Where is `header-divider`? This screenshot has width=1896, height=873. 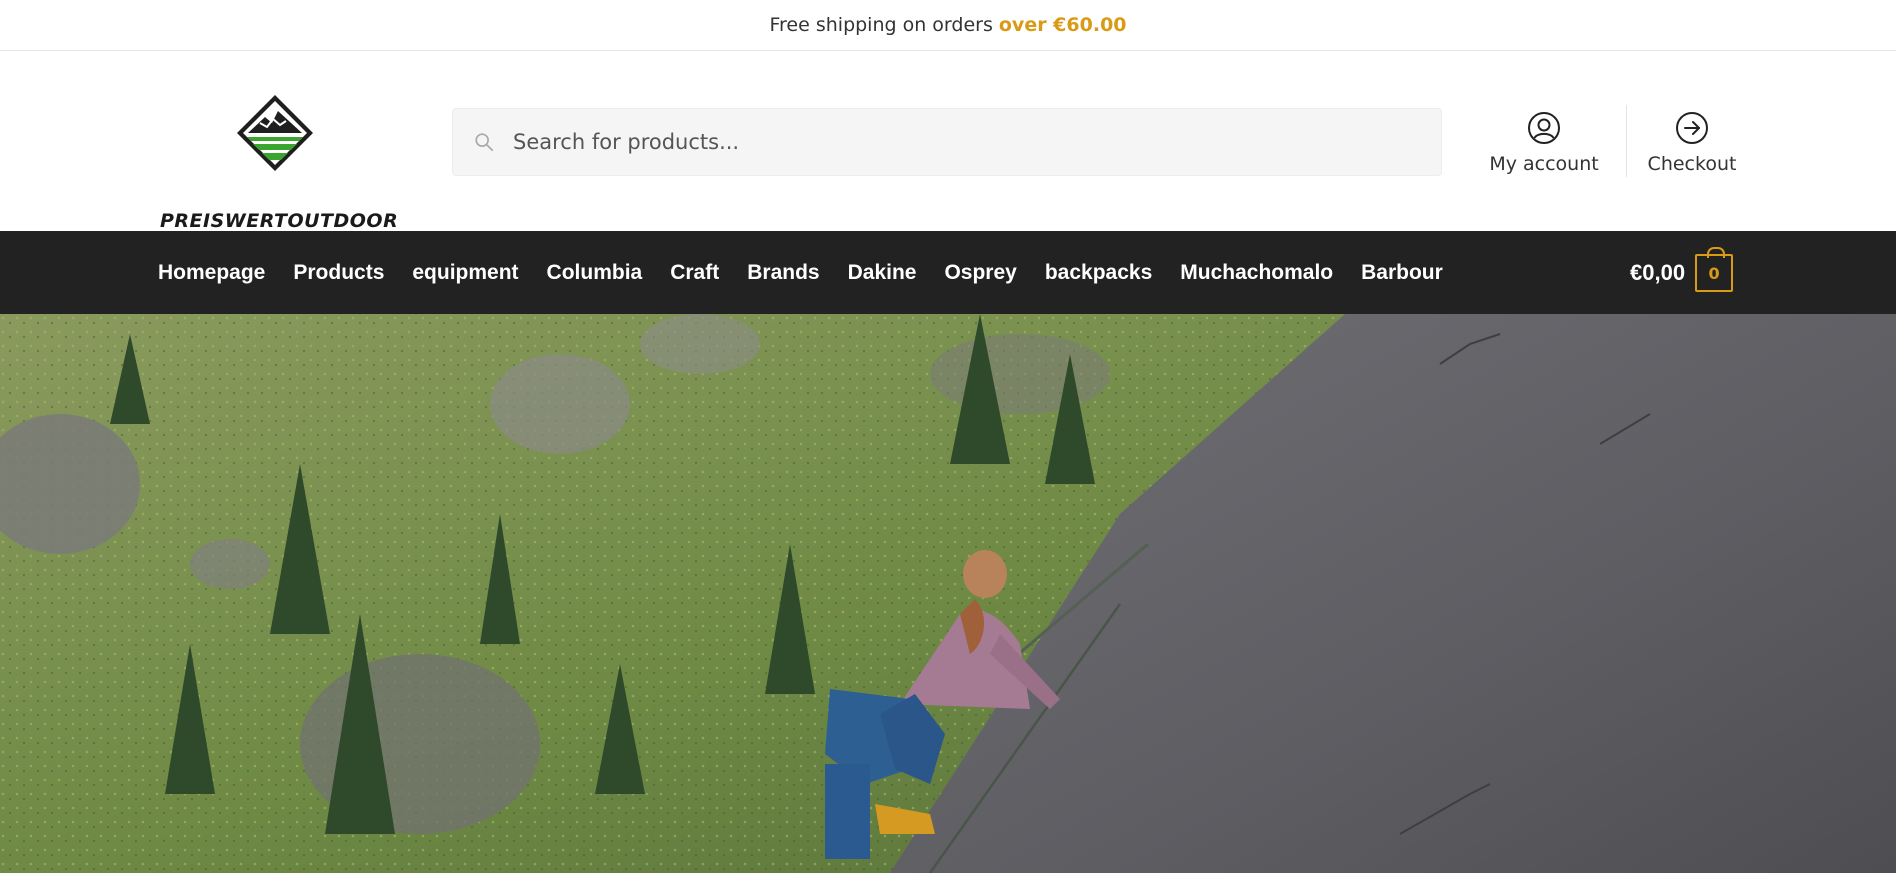
header-divider is located at coordinates (1626, 141).